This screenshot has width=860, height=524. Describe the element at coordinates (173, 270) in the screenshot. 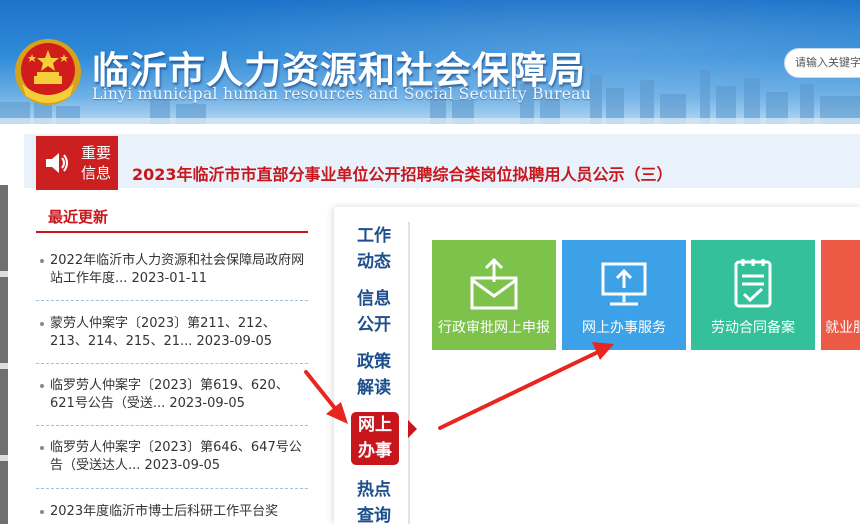

I see `list-item: 2022年临沂市人力资源和社会保障局政府网站工作年度... 2023-01-11` at that location.